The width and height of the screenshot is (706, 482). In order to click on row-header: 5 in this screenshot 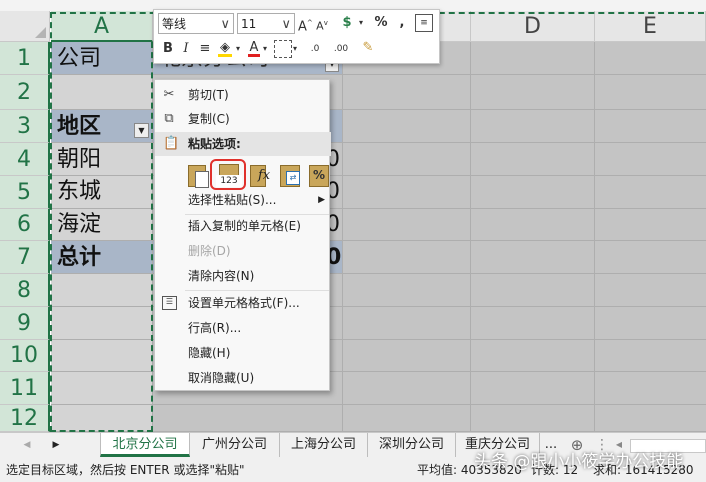, I will do `click(25, 192)`.